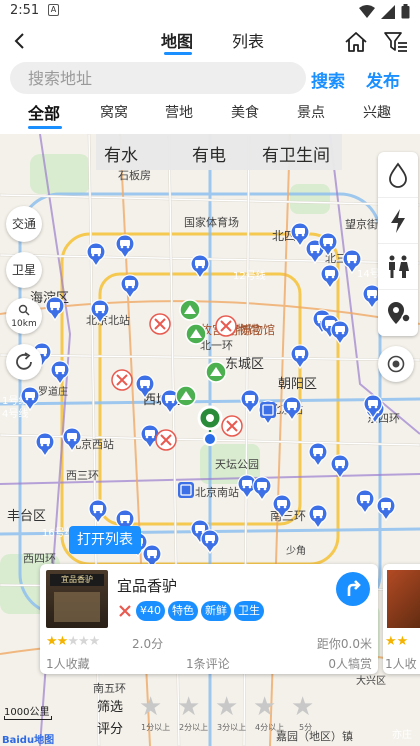 This screenshot has width=420, height=746. I want to click on map-label: 大兴区, so click(371, 680).